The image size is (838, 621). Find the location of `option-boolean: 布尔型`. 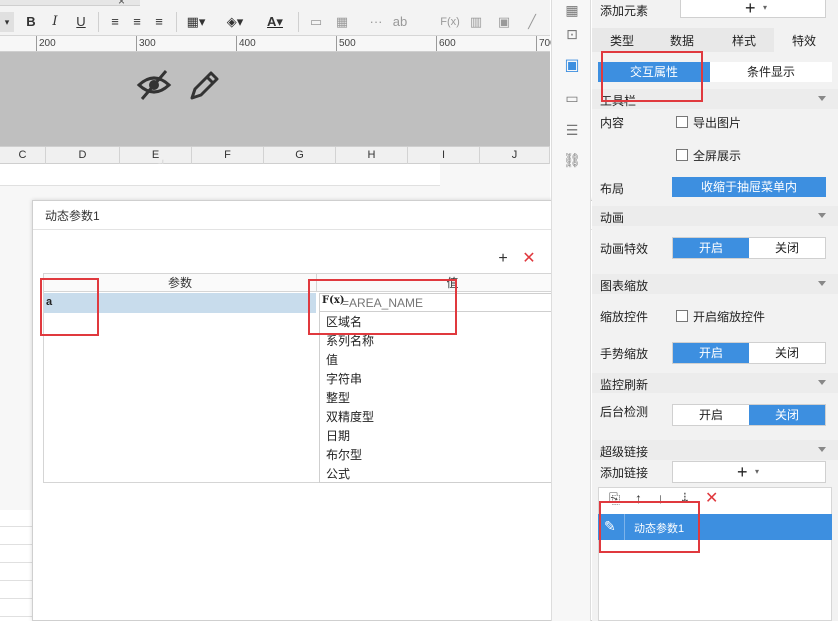

option-boolean: 布尔型 is located at coordinates (451, 455).